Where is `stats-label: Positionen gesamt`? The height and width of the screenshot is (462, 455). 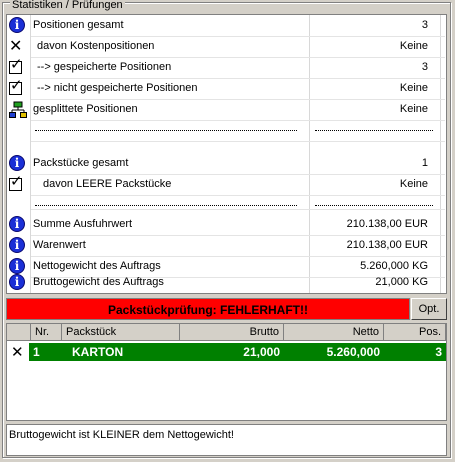
stats-label: Positionen gesamt is located at coordinates (78, 25).